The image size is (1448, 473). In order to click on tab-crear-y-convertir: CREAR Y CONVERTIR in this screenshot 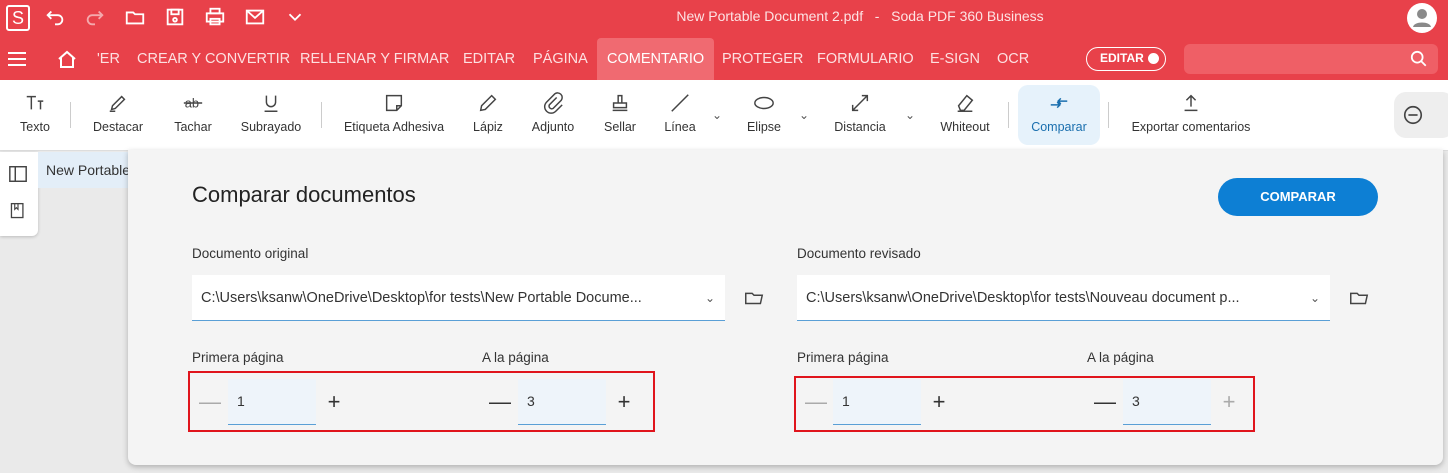, I will do `click(213, 59)`.